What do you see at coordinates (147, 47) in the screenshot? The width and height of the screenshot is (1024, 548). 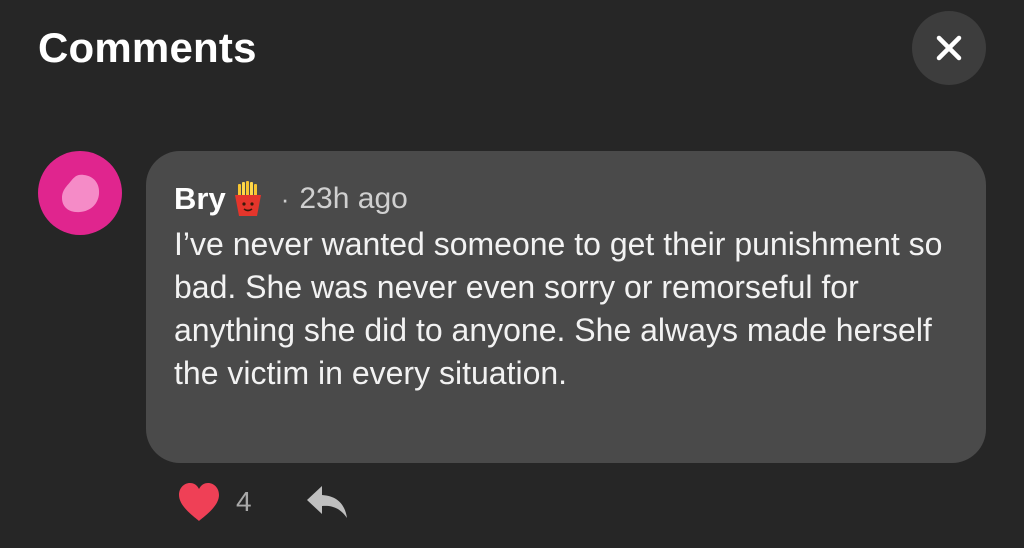 I see `page-title: Comments` at bounding box center [147, 47].